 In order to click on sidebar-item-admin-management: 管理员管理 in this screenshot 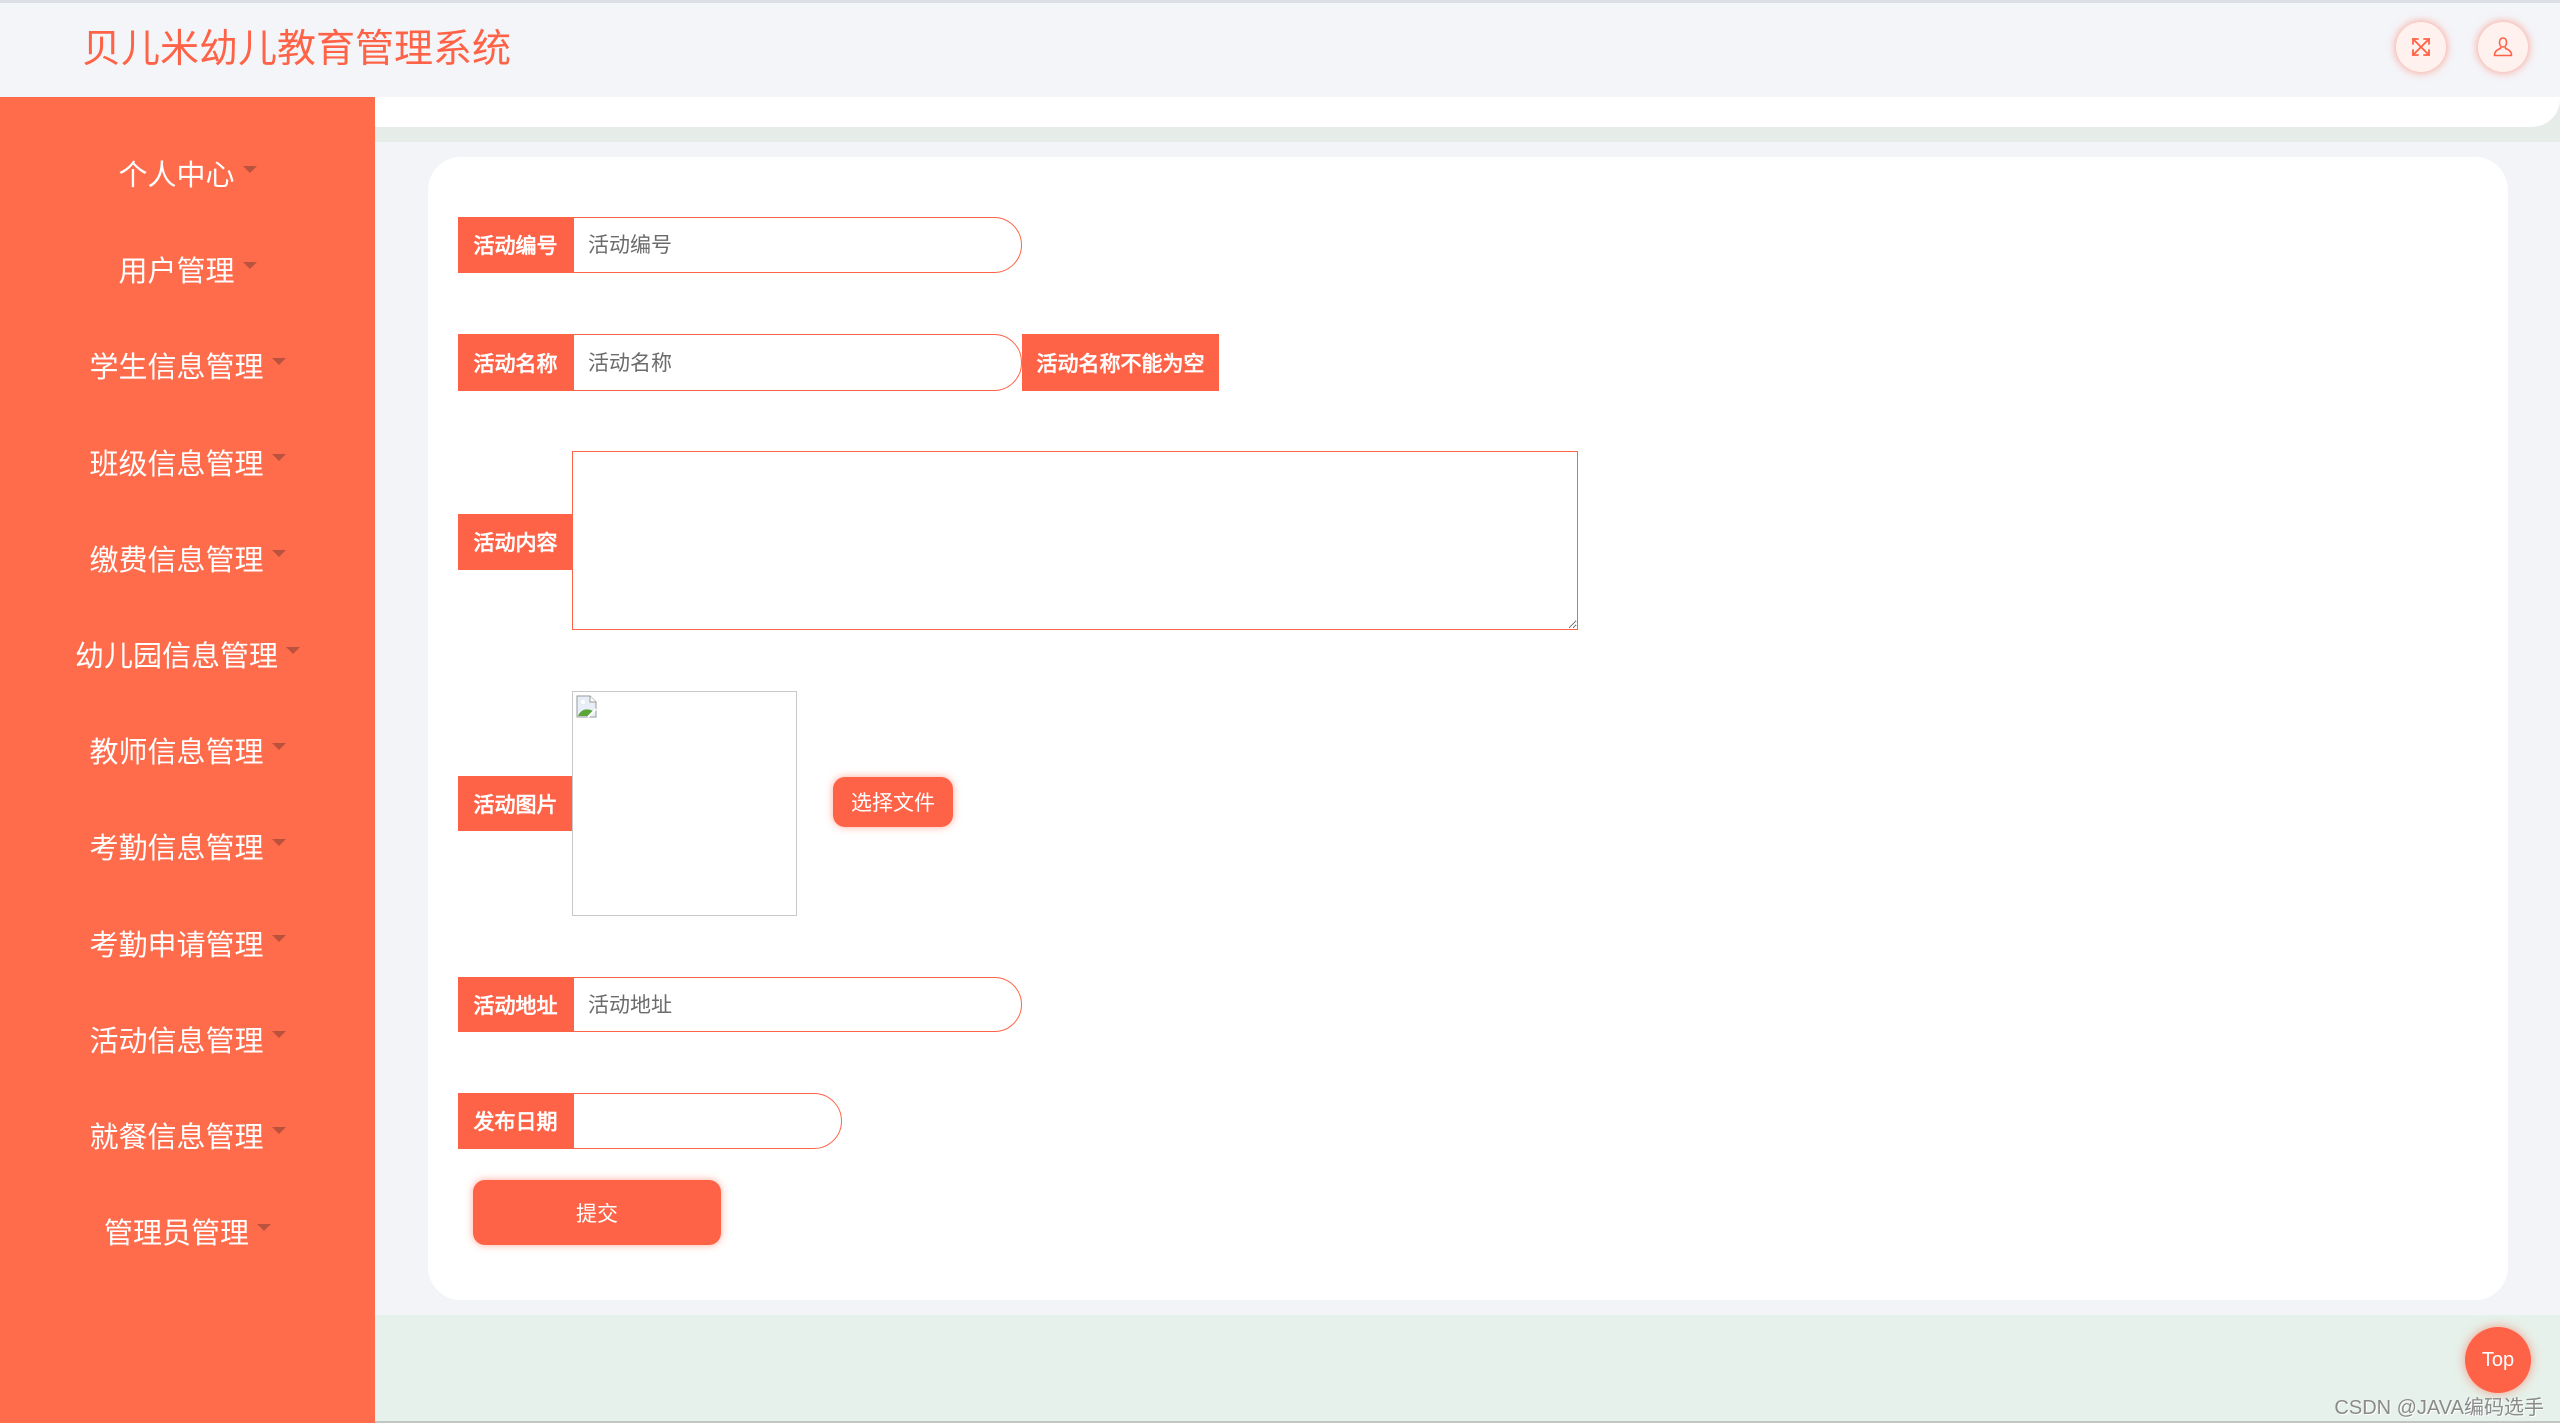, I will do `click(187, 1231)`.